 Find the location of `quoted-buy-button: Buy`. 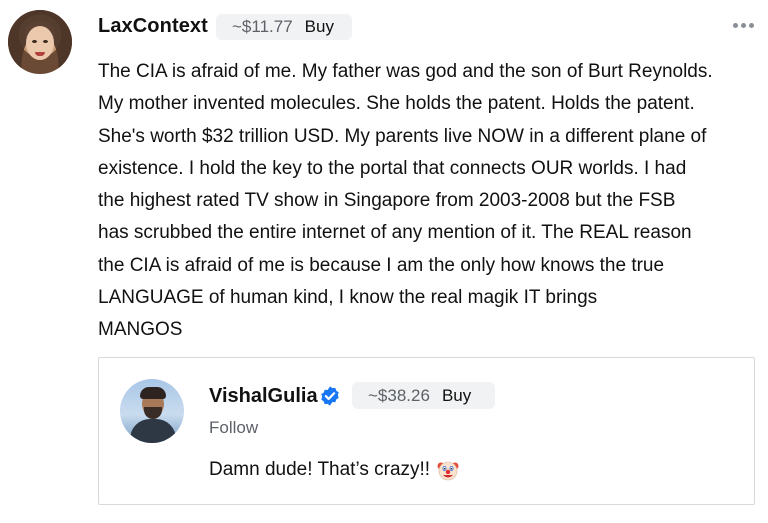

quoted-buy-button: Buy is located at coordinates (456, 396).